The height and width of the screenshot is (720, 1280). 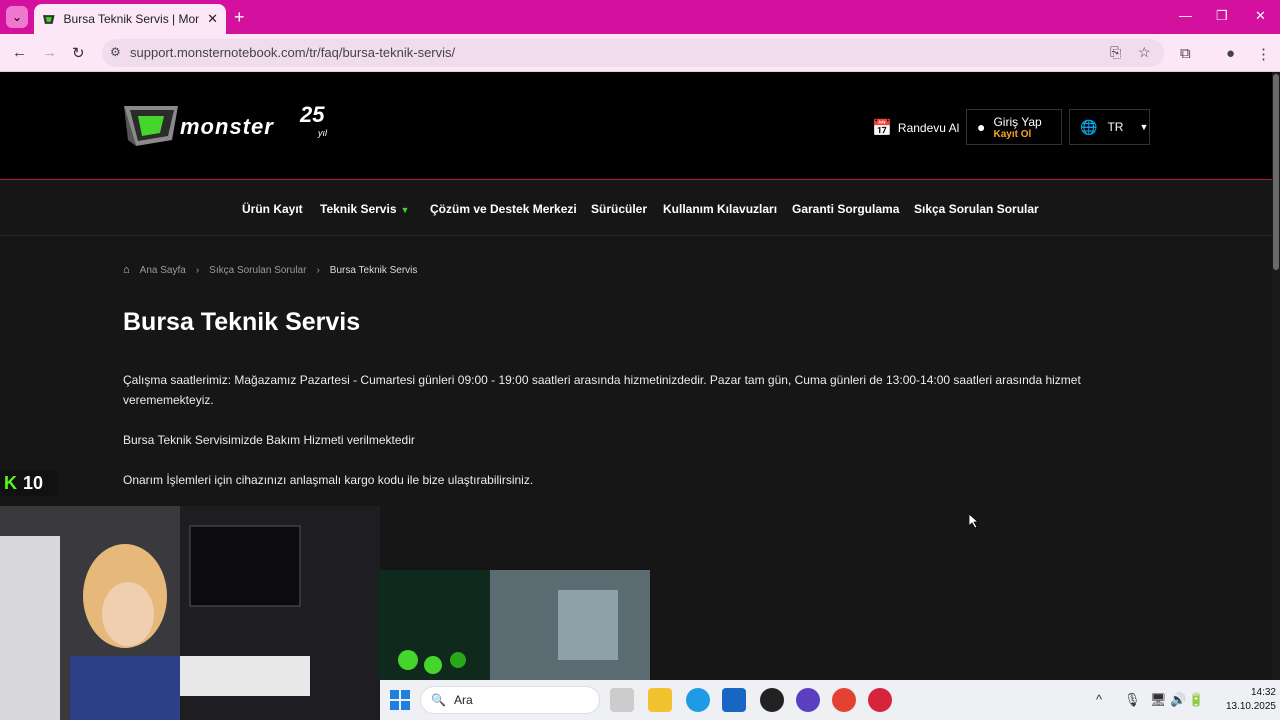 I want to click on breadcrumb-home: Ana Sayfa, so click(x=163, y=270).